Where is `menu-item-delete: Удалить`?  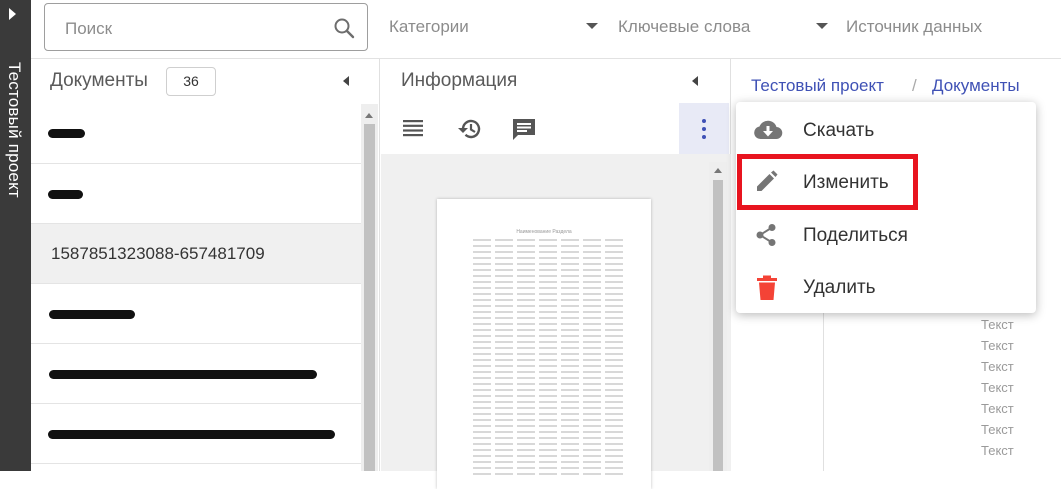
menu-item-delete: Удалить is located at coordinates (886, 287).